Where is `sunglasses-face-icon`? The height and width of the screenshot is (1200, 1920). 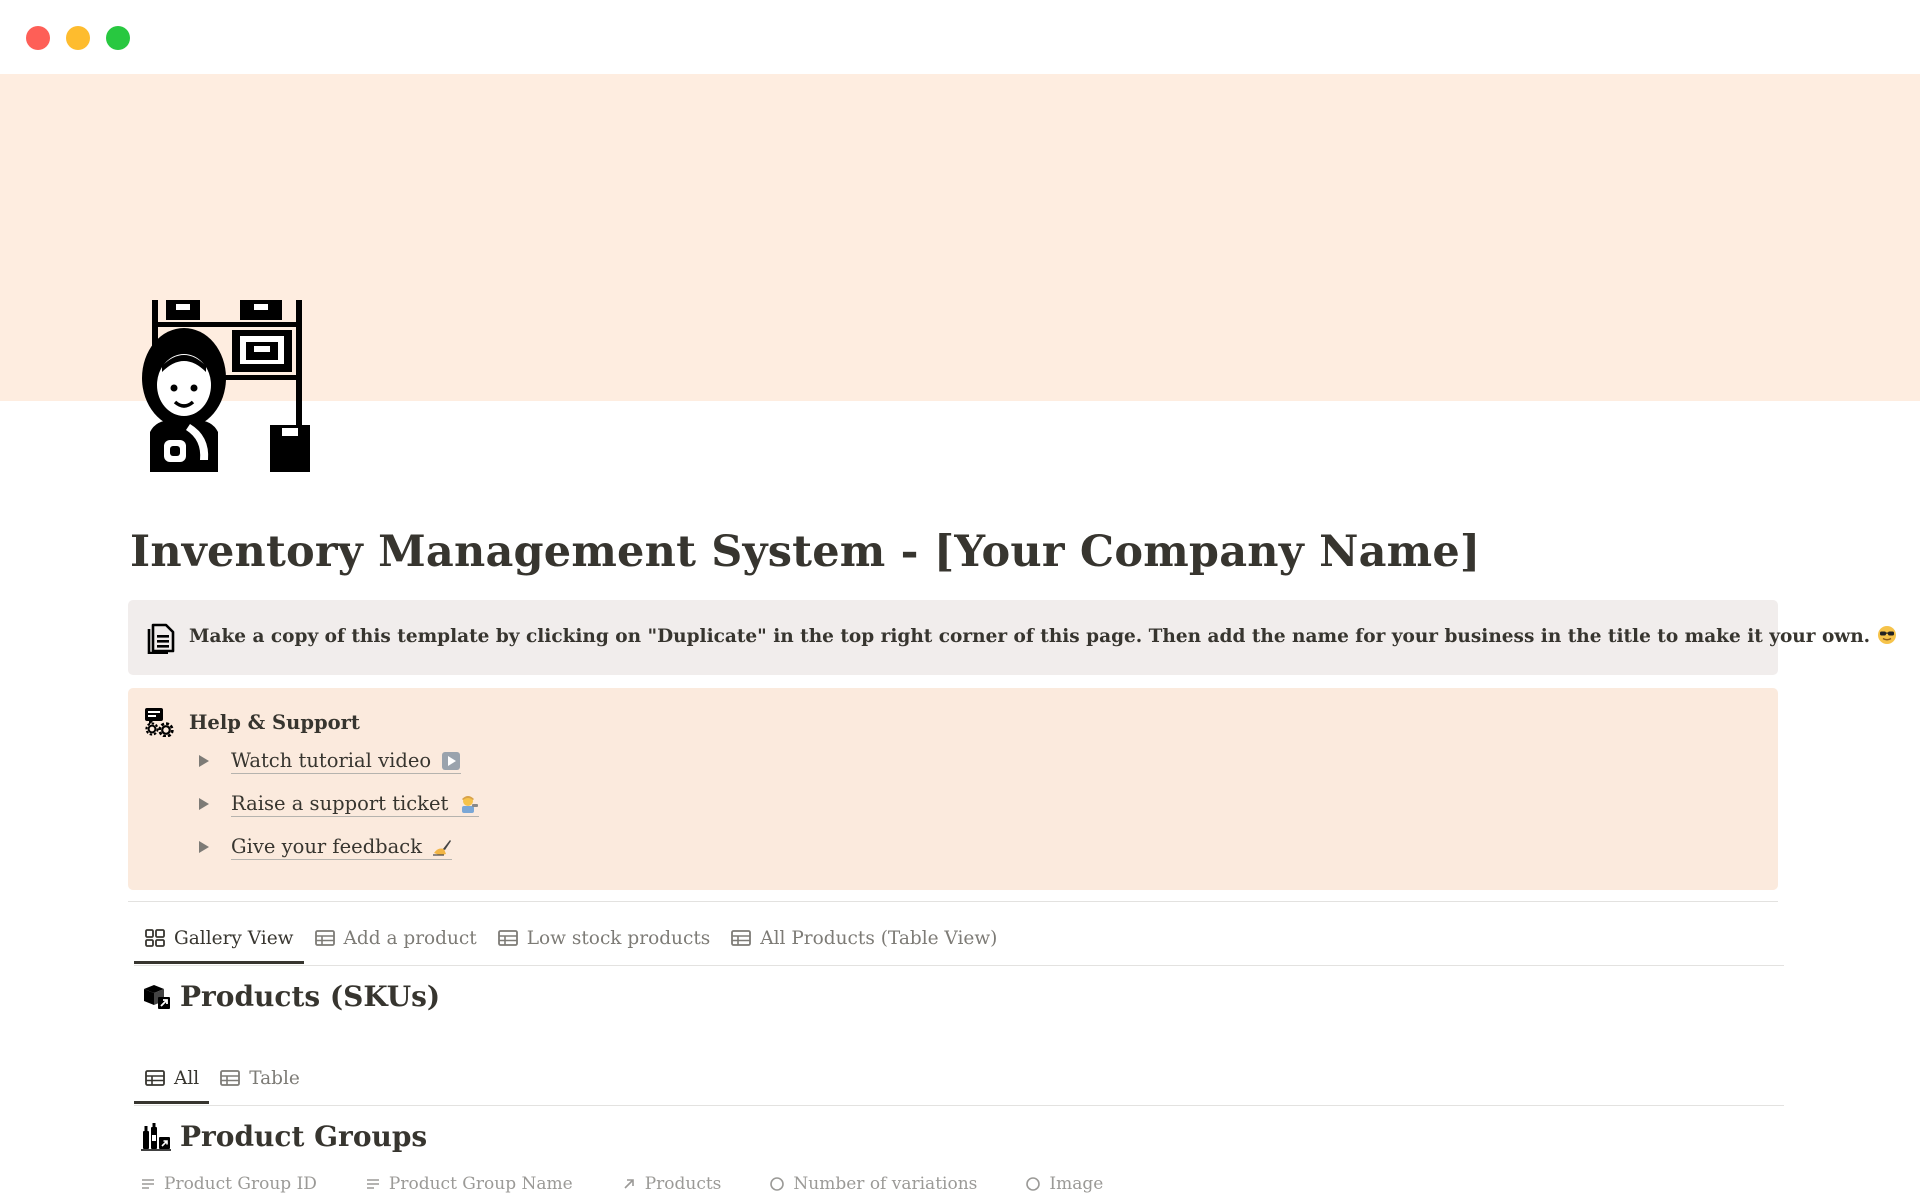 sunglasses-face-icon is located at coordinates (1887, 636).